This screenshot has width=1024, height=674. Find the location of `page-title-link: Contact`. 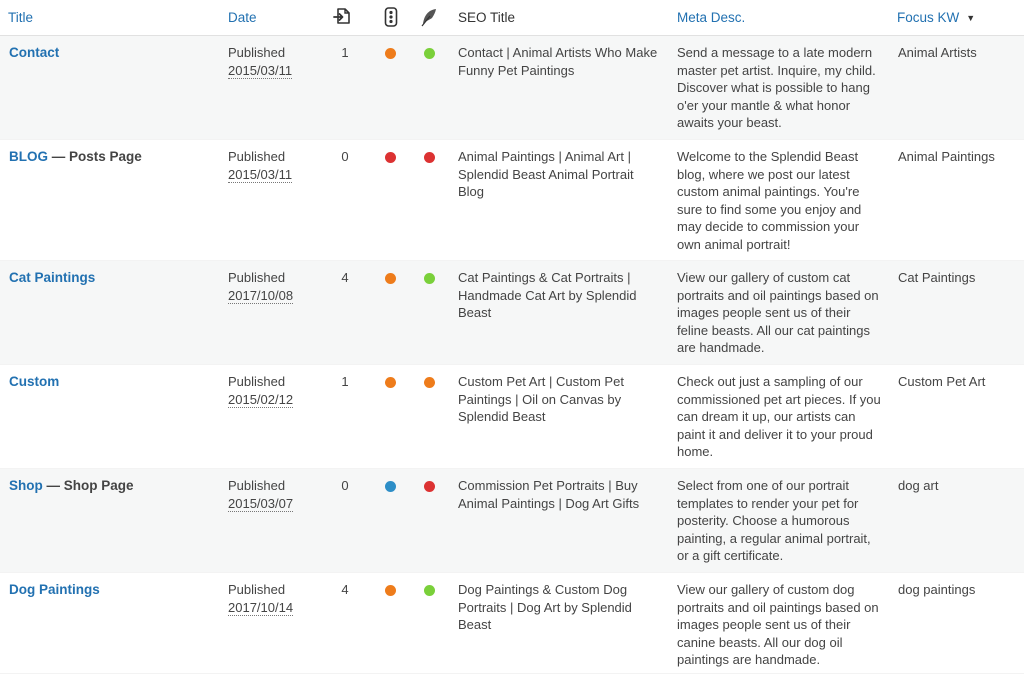

page-title-link: Contact is located at coordinates (34, 52).